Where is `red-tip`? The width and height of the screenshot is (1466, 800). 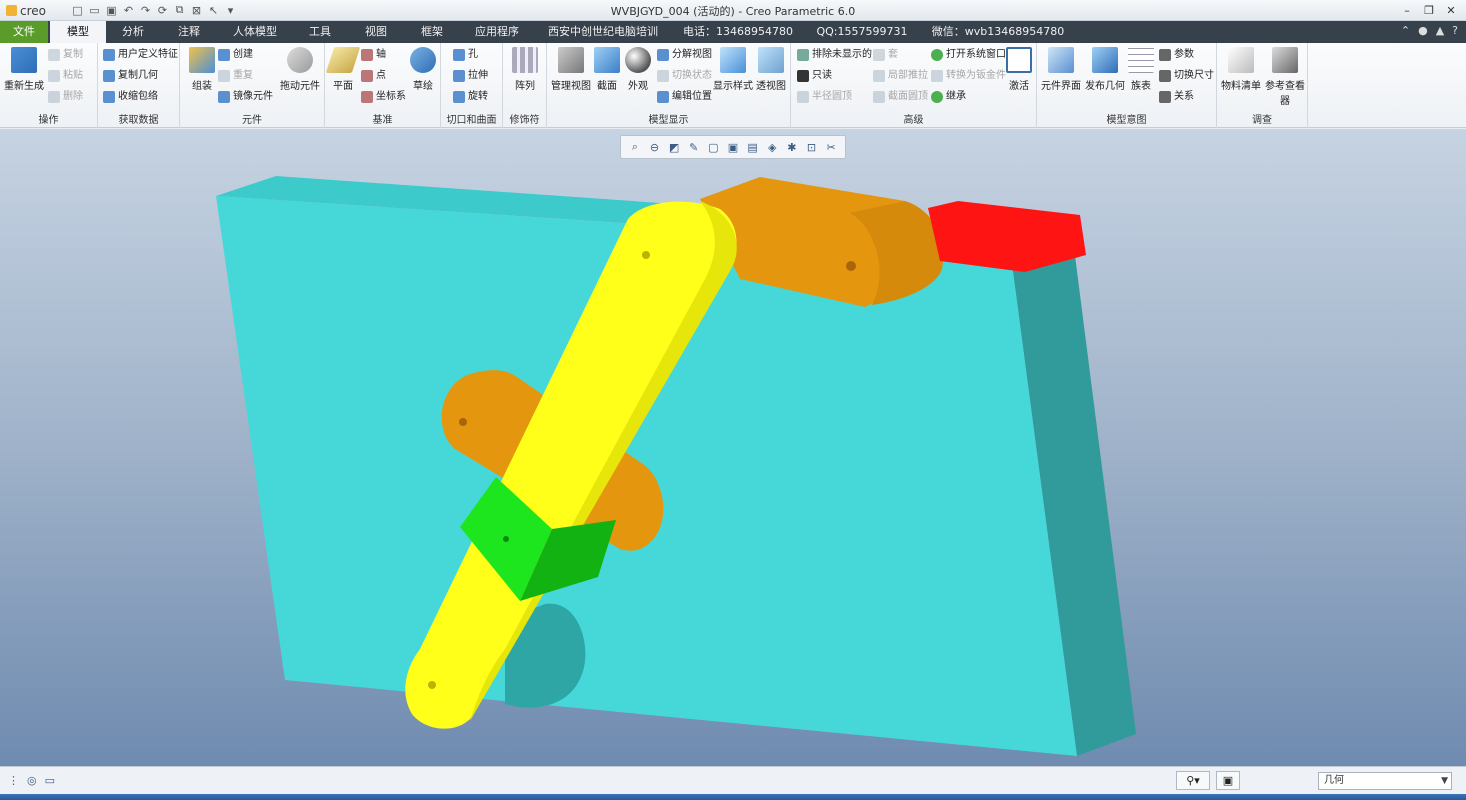 red-tip is located at coordinates (1007, 236).